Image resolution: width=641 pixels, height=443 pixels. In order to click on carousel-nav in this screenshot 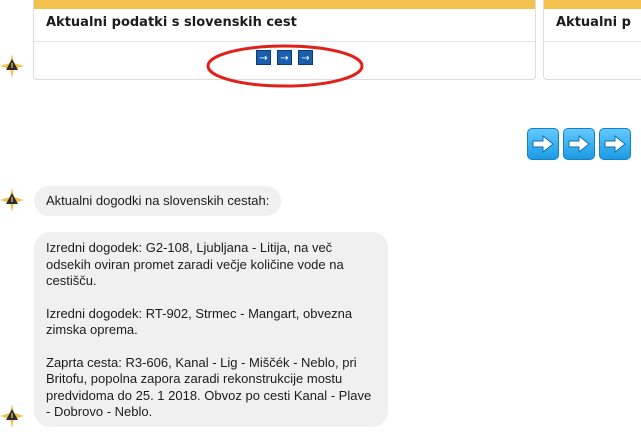, I will do `click(579, 144)`.